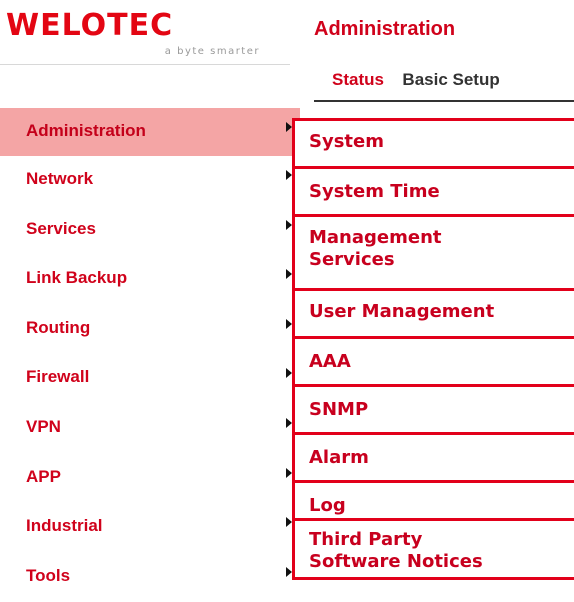 Image resolution: width=574 pixels, height=602 pixels. I want to click on sidebar-item-administration: Administration, so click(150, 132).